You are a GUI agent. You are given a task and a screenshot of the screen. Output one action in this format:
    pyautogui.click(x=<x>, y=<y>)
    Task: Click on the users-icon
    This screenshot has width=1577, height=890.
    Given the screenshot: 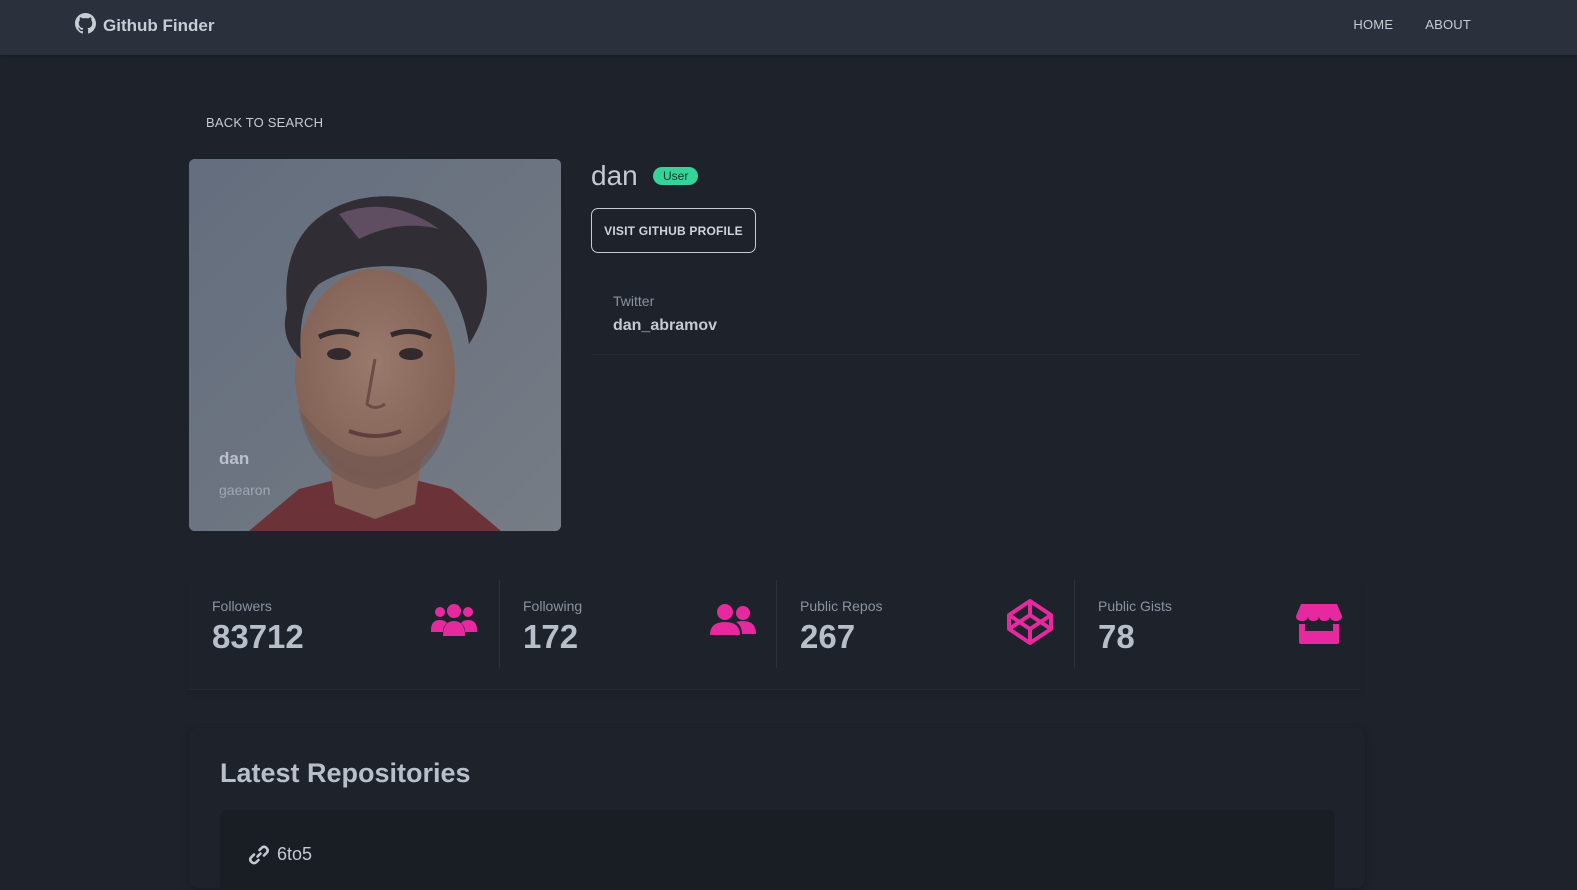 What is the action you would take?
    pyautogui.click(x=454, y=622)
    